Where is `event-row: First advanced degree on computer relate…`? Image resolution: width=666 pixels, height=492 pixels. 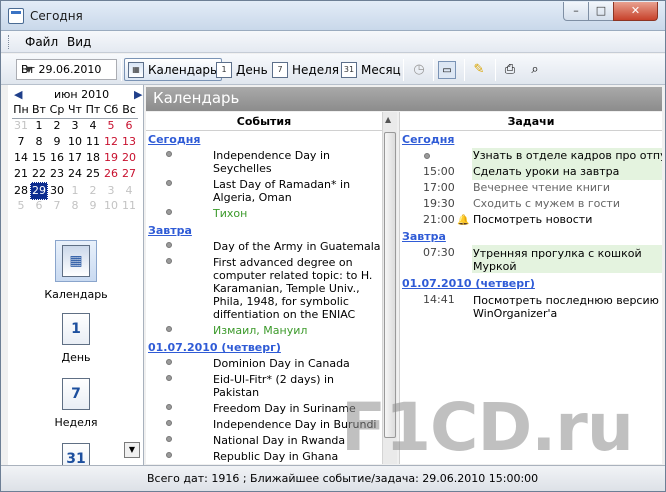
event-row: First advanced degree on computer relate… is located at coordinates (264, 289).